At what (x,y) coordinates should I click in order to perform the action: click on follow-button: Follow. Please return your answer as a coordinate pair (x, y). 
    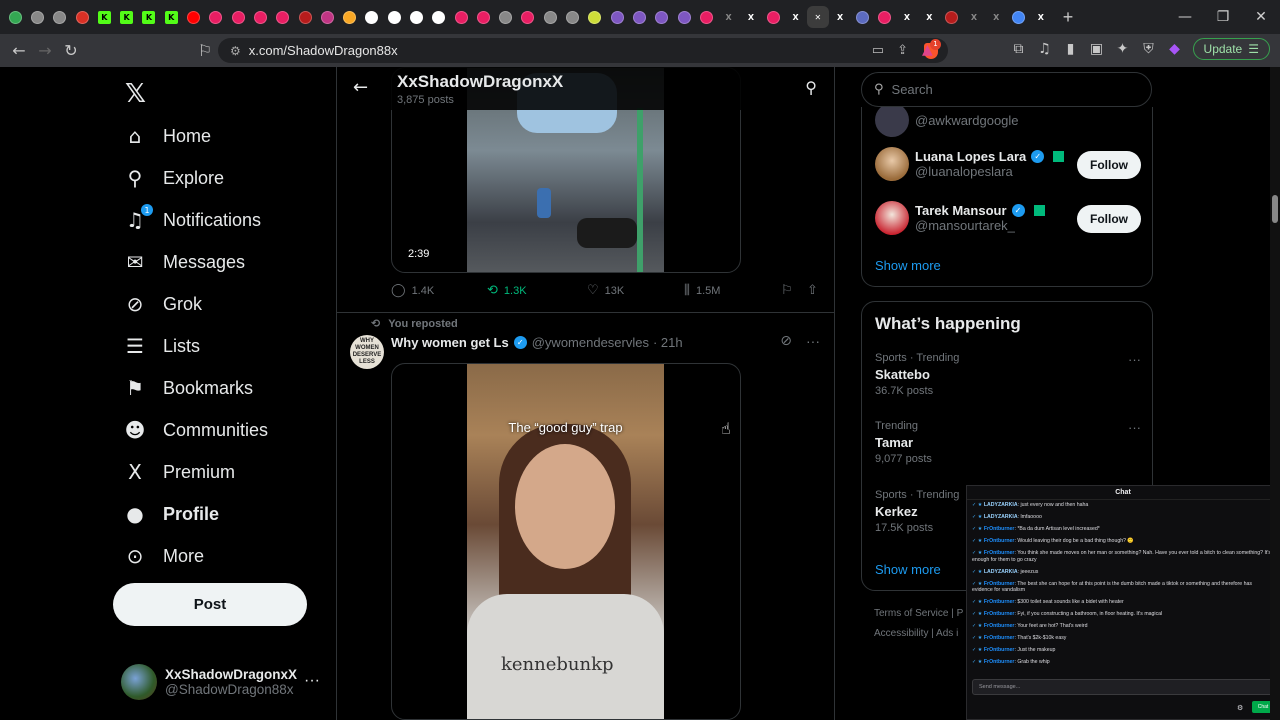
    Looking at the image, I should click on (1109, 219).